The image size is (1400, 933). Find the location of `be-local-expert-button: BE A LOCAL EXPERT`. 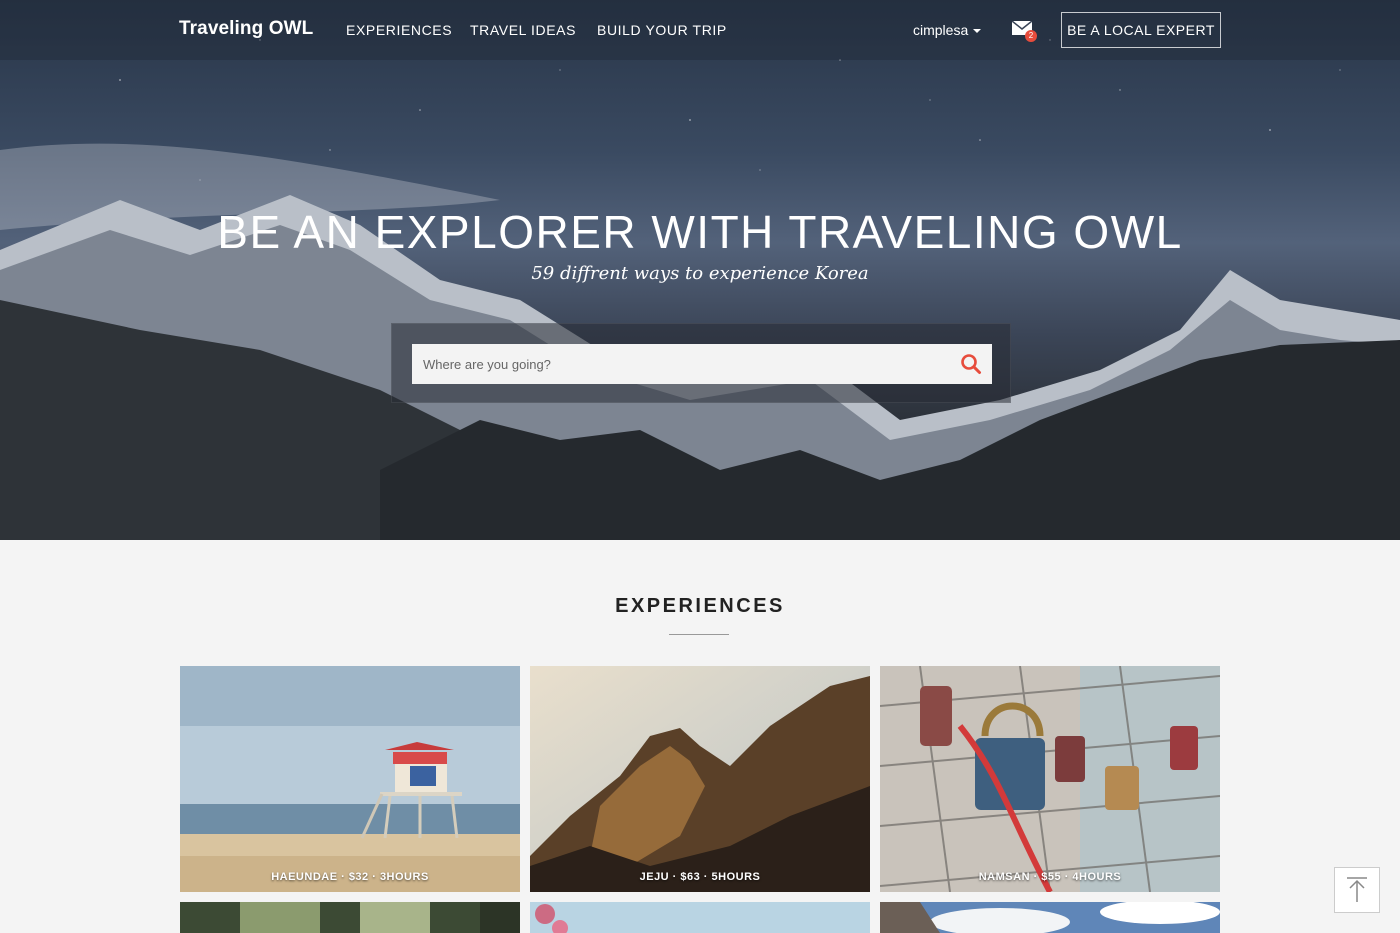

be-local-expert-button: BE A LOCAL EXPERT is located at coordinates (1141, 30).